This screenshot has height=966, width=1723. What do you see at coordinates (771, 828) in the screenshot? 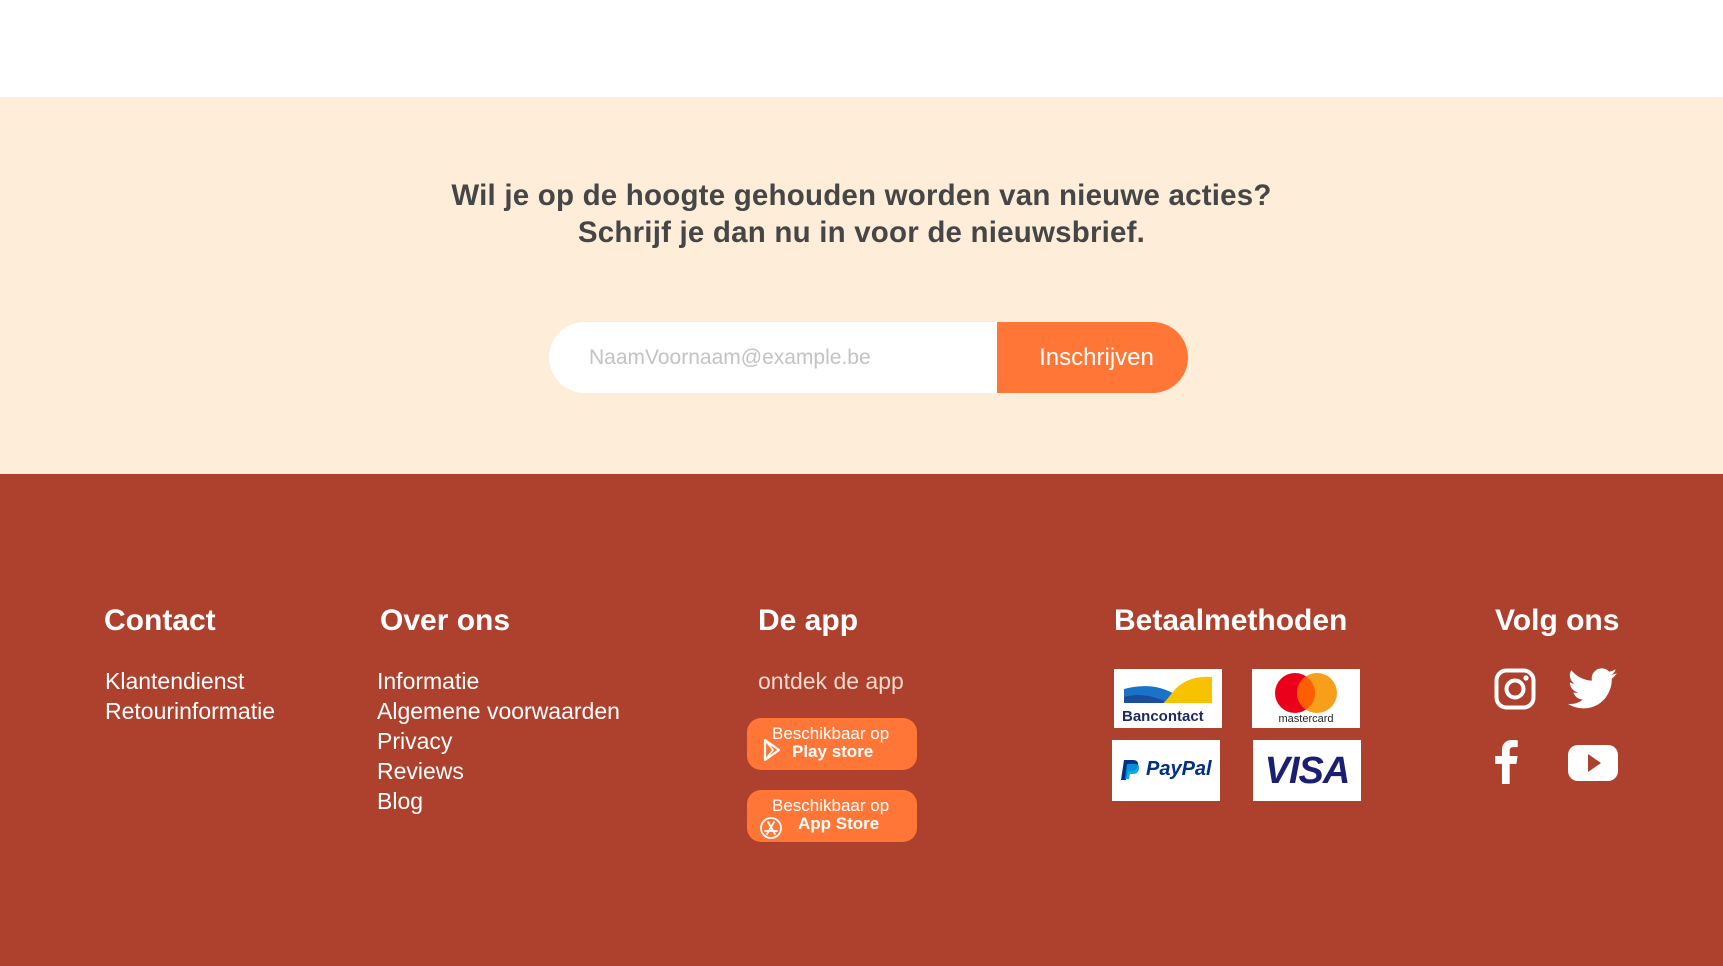
I see `app-store-icon` at bounding box center [771, 828].